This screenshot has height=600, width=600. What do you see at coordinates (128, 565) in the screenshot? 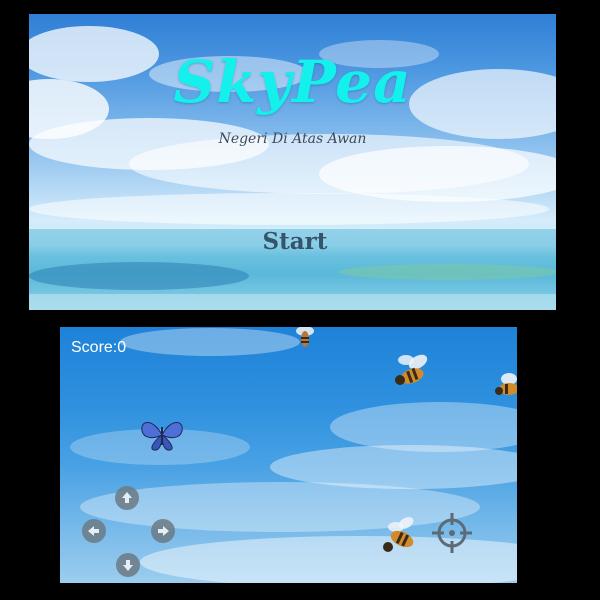
I see `arrow-down-icon` at bounding box center [128, 565].